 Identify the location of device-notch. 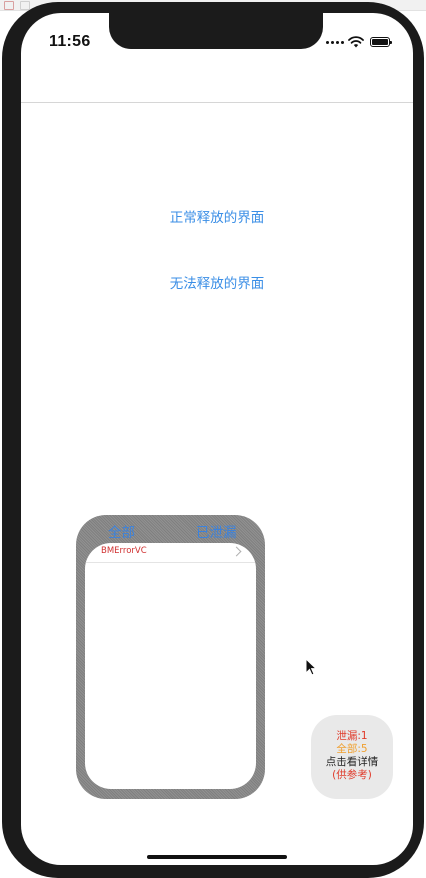
(216, 31).